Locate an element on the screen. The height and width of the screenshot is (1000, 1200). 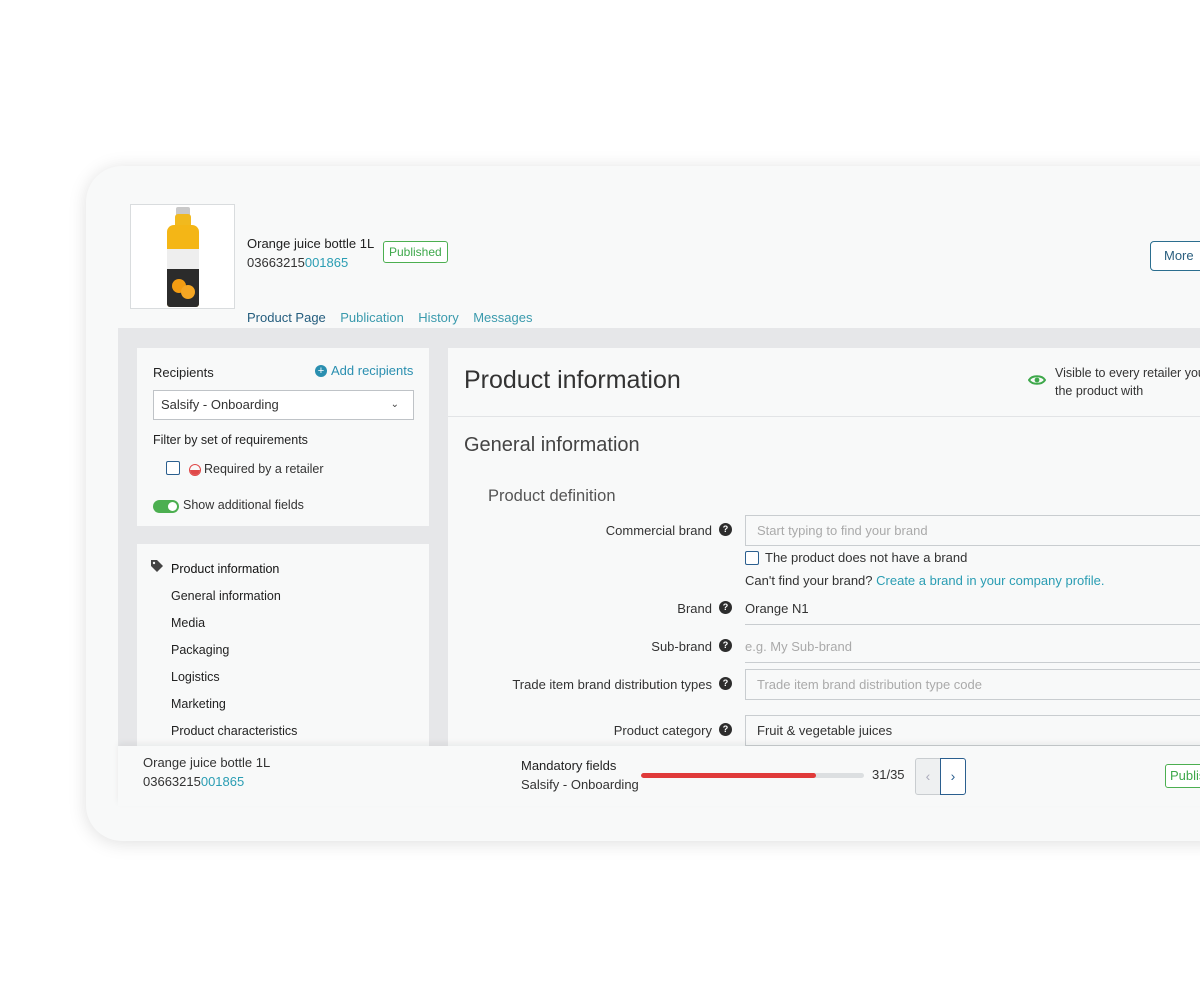
recipients-label: Recipients is located at coordinates (183, 372).